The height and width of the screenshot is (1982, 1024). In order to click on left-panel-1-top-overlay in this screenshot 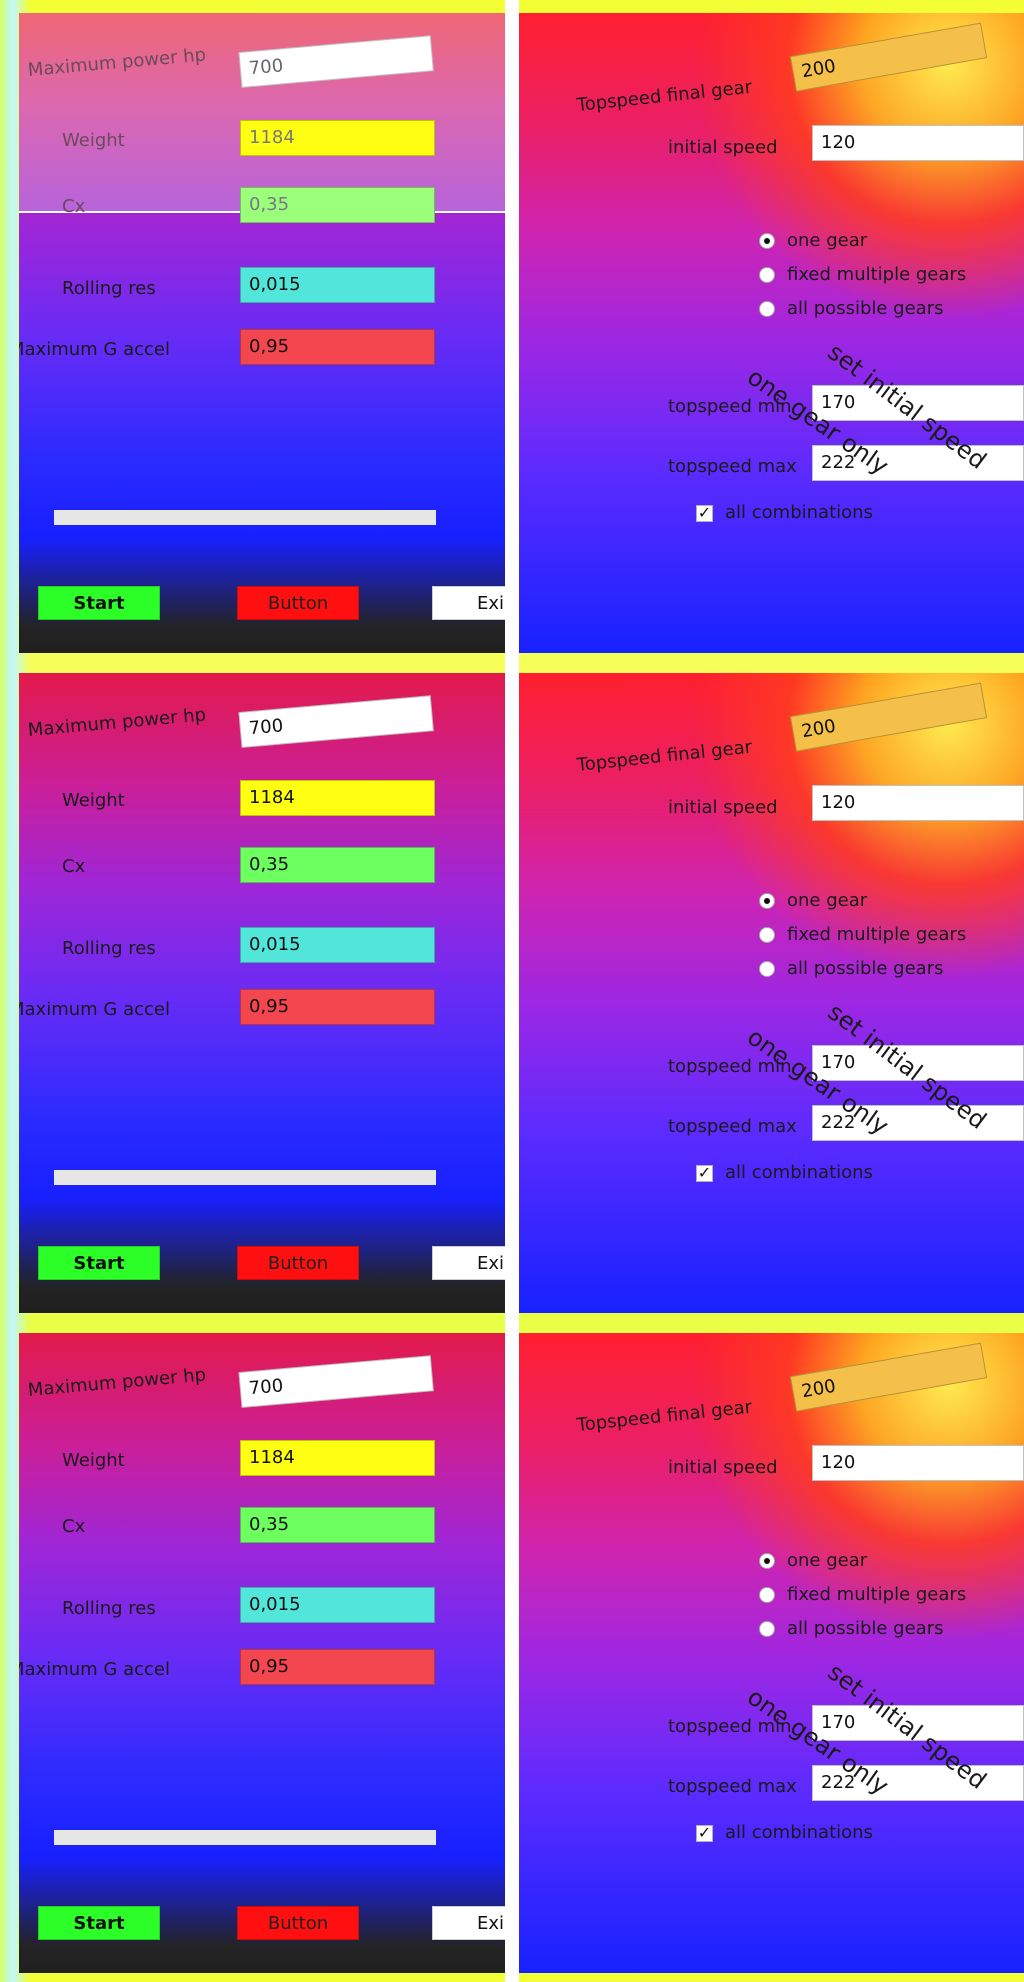, I will do `click(262, 112)`.